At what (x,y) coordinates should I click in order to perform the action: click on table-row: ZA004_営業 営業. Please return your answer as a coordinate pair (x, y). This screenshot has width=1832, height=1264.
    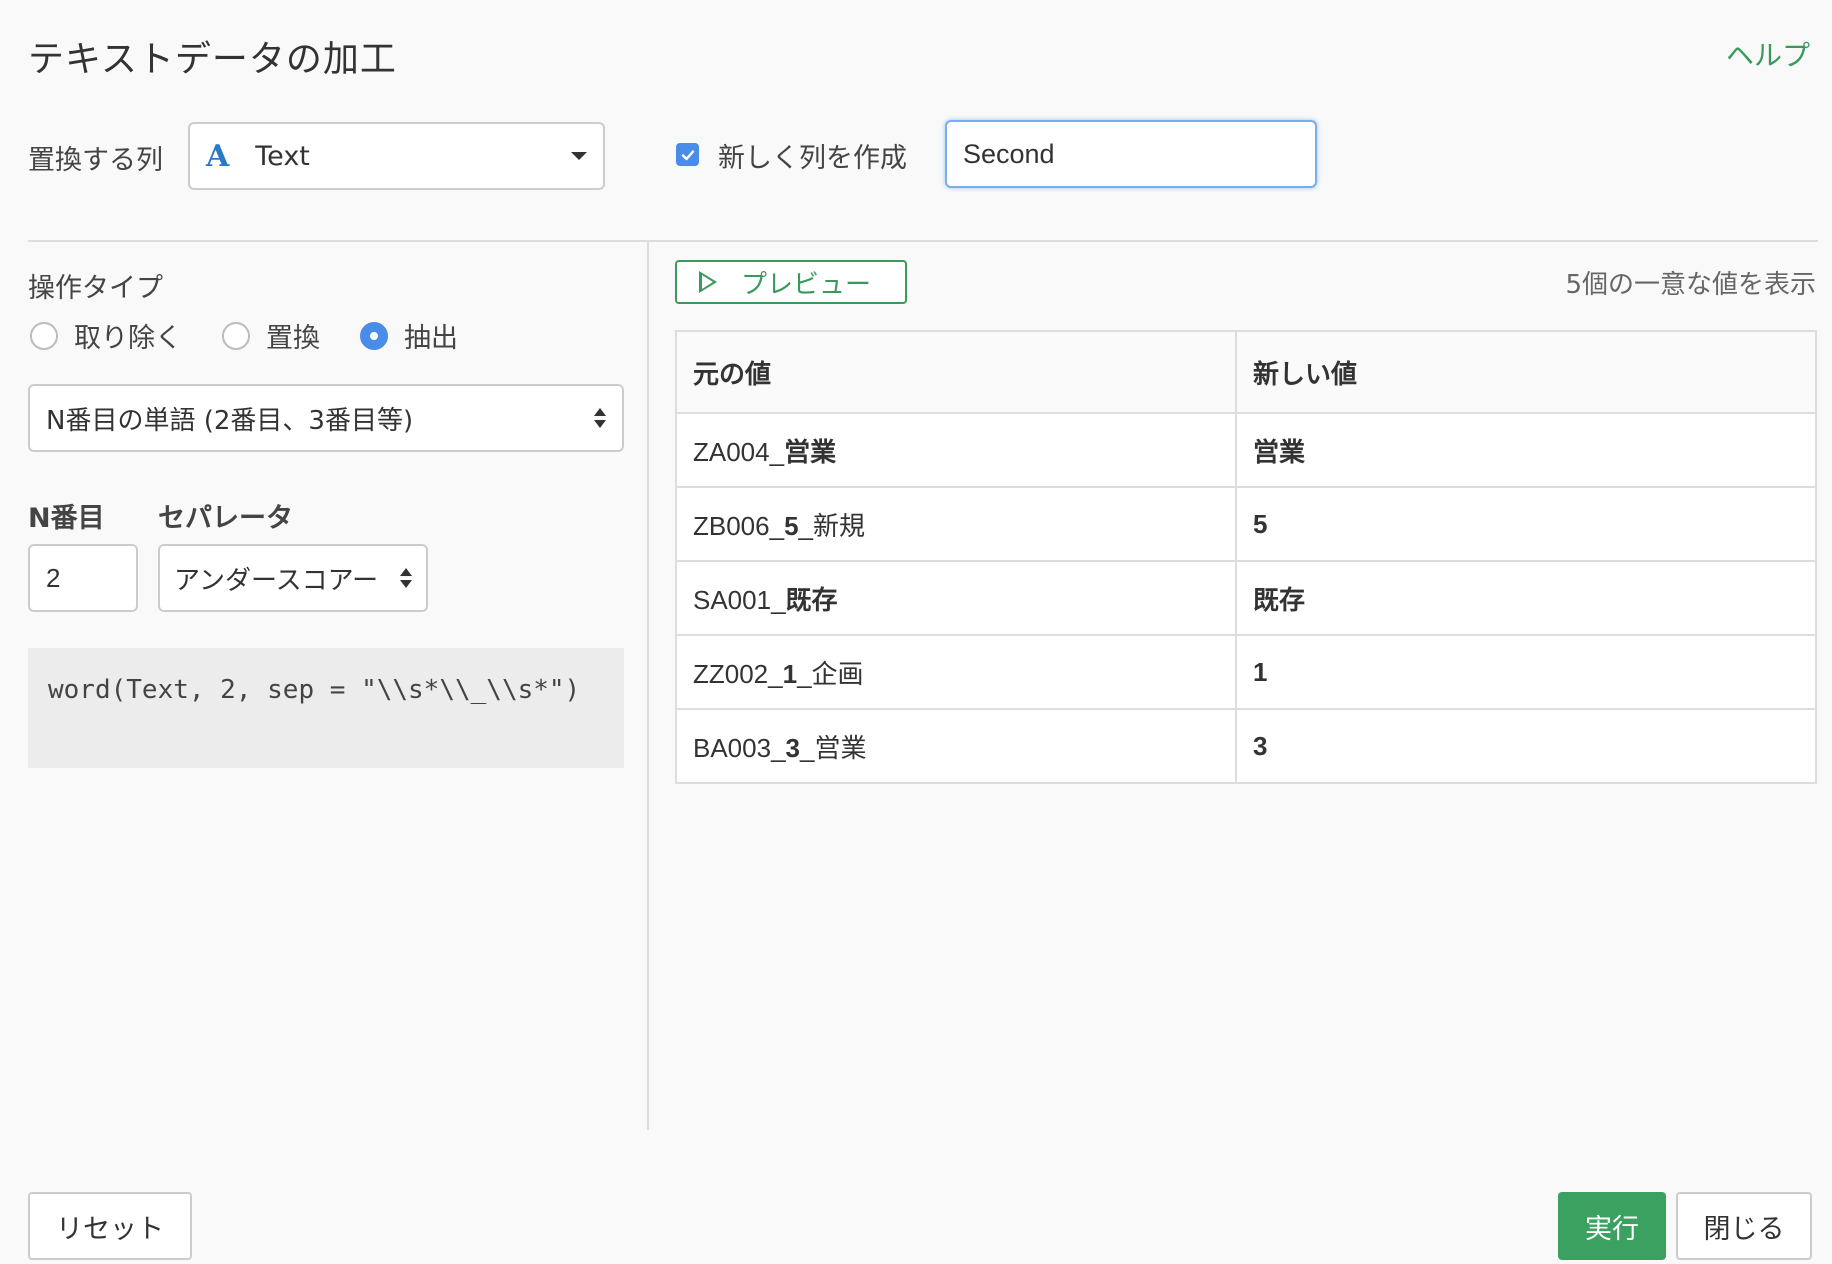
    Looking at the image, I should click on (1246, 450).